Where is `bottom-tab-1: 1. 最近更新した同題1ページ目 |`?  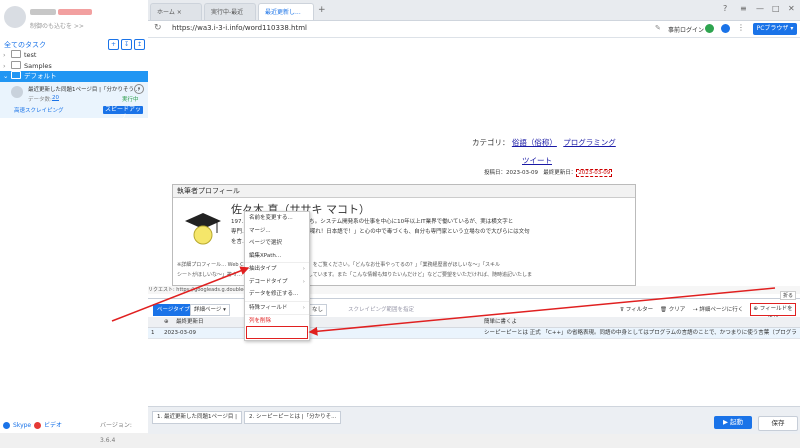
bottom-tab-1: 1. 最近更新した同題1ページ目 | is located at coordinates (197, 417).